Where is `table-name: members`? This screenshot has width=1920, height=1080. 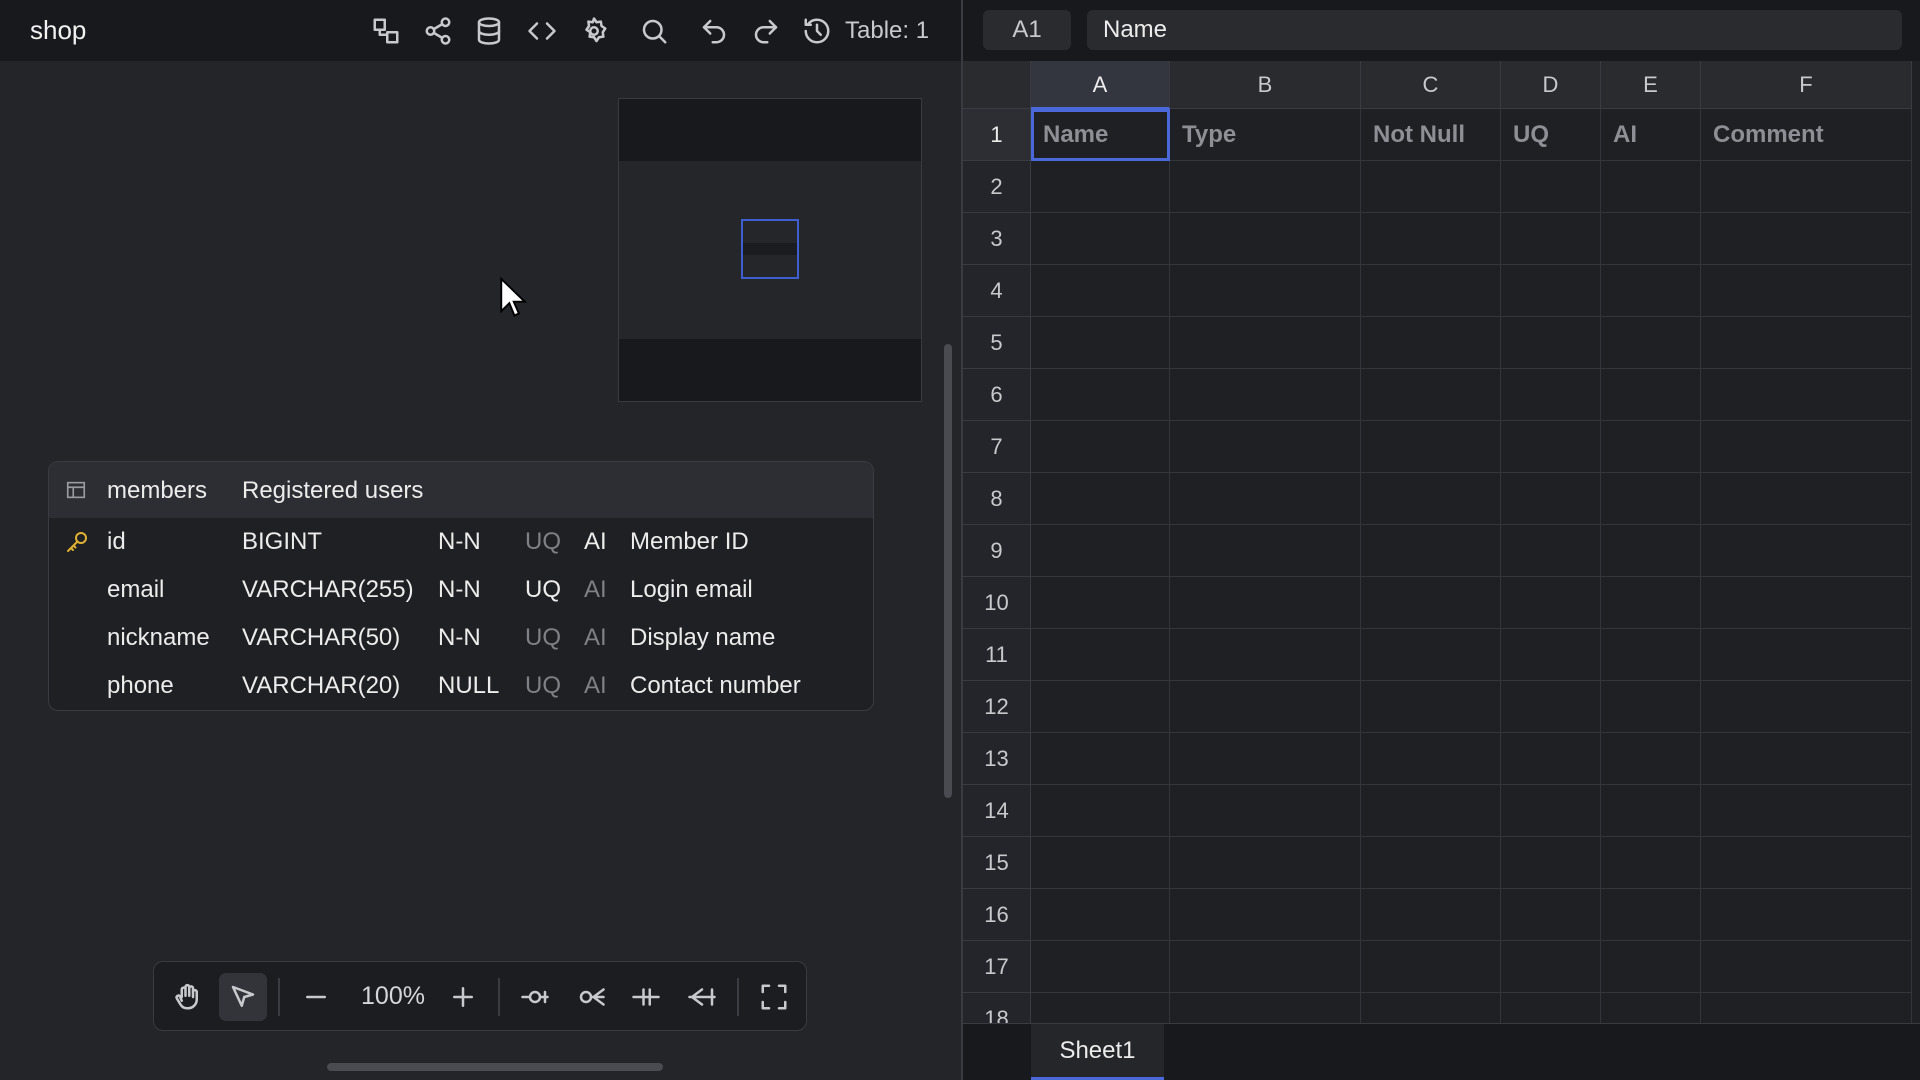
table-name: members is located at coordinates (157, 491).